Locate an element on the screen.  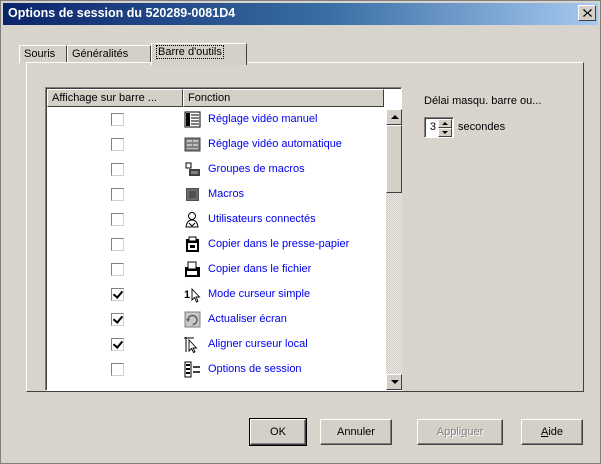
help-button: Aide is located at coordinates (552, 432).